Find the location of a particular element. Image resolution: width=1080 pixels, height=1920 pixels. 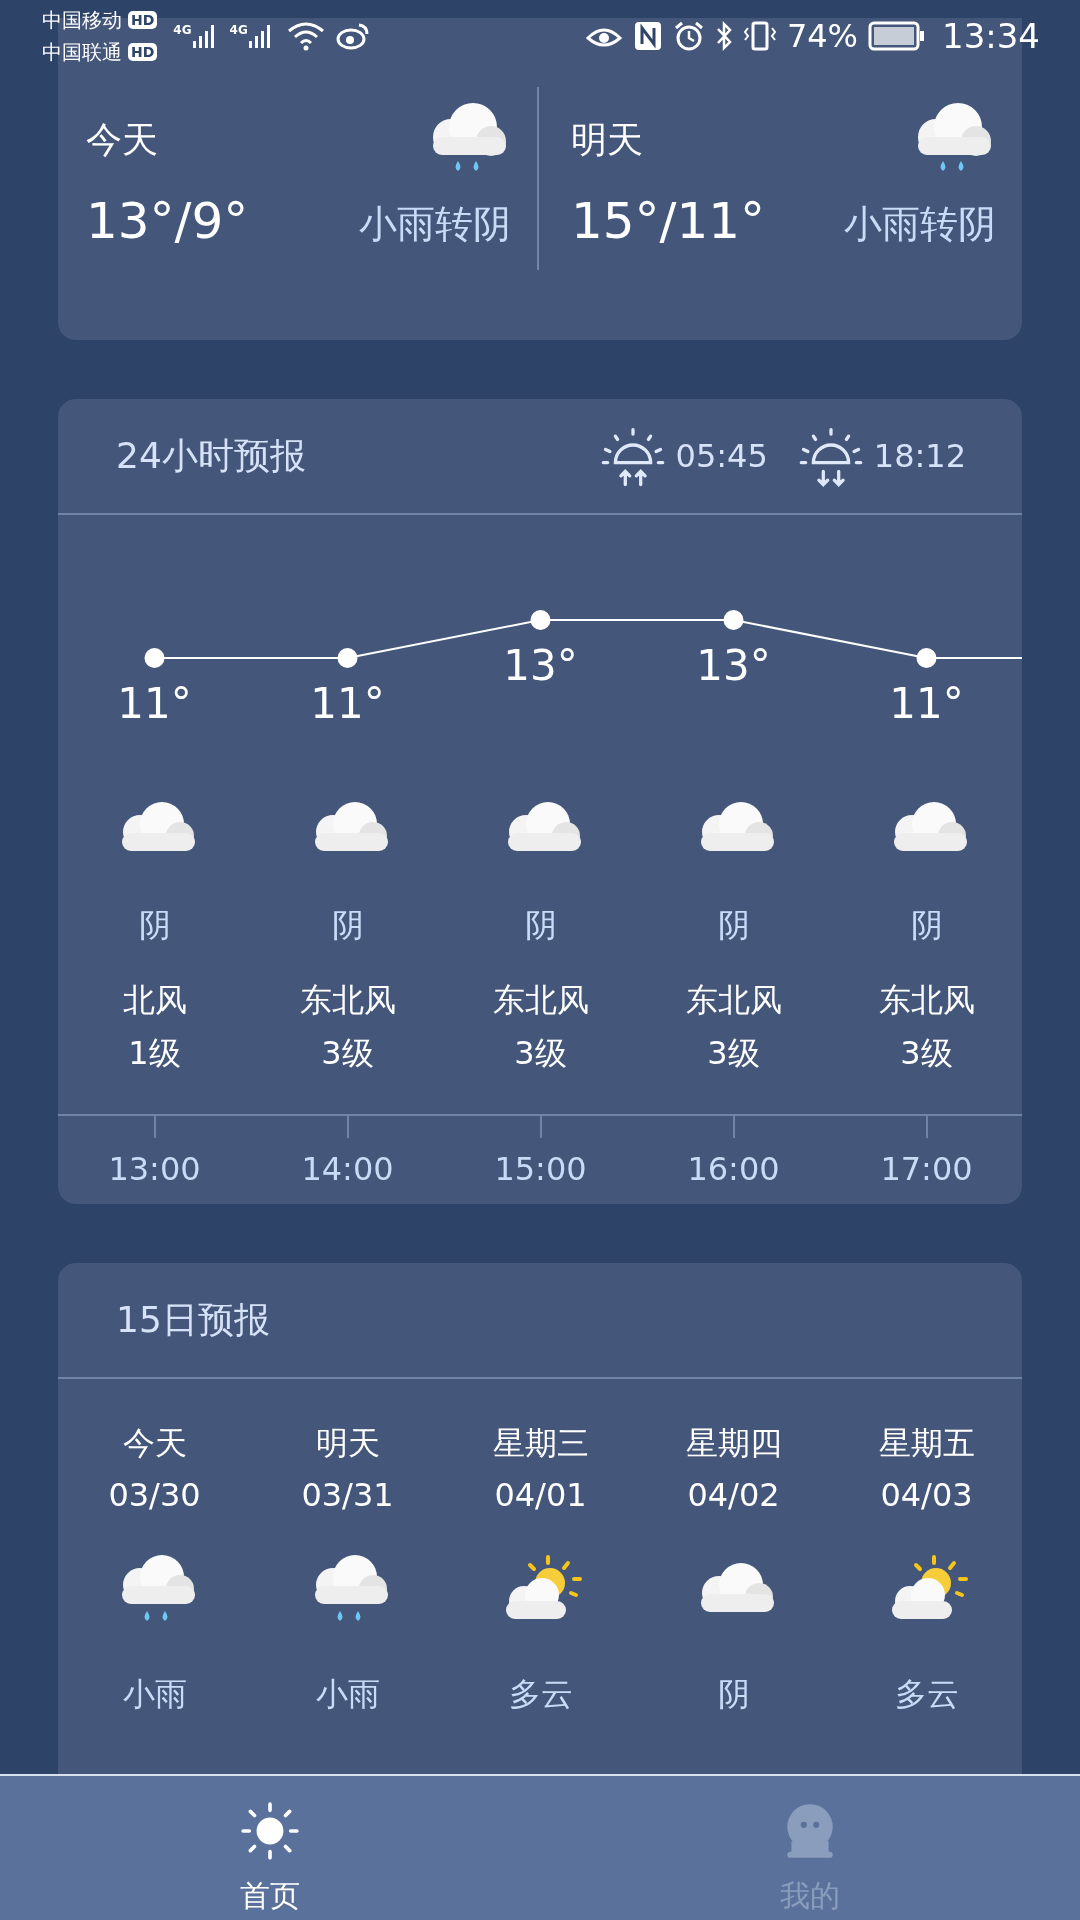

date-label: 04/01 is located at coordinates (540, 1495).